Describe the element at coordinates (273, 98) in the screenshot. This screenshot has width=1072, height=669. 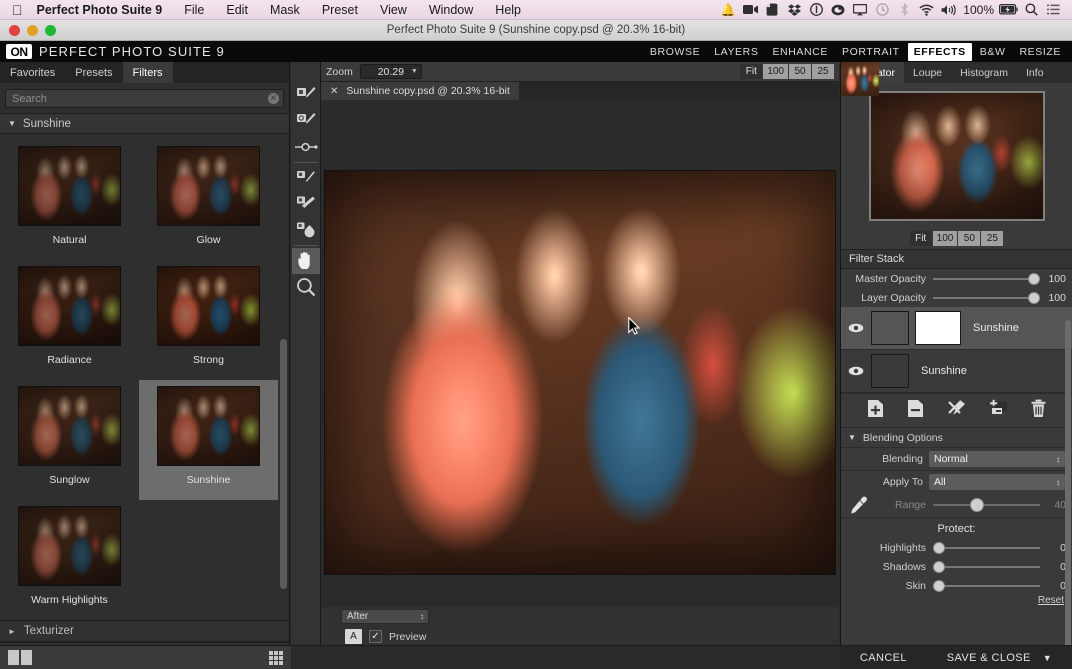
I see `clear-circle-icon: ✕` at that location.